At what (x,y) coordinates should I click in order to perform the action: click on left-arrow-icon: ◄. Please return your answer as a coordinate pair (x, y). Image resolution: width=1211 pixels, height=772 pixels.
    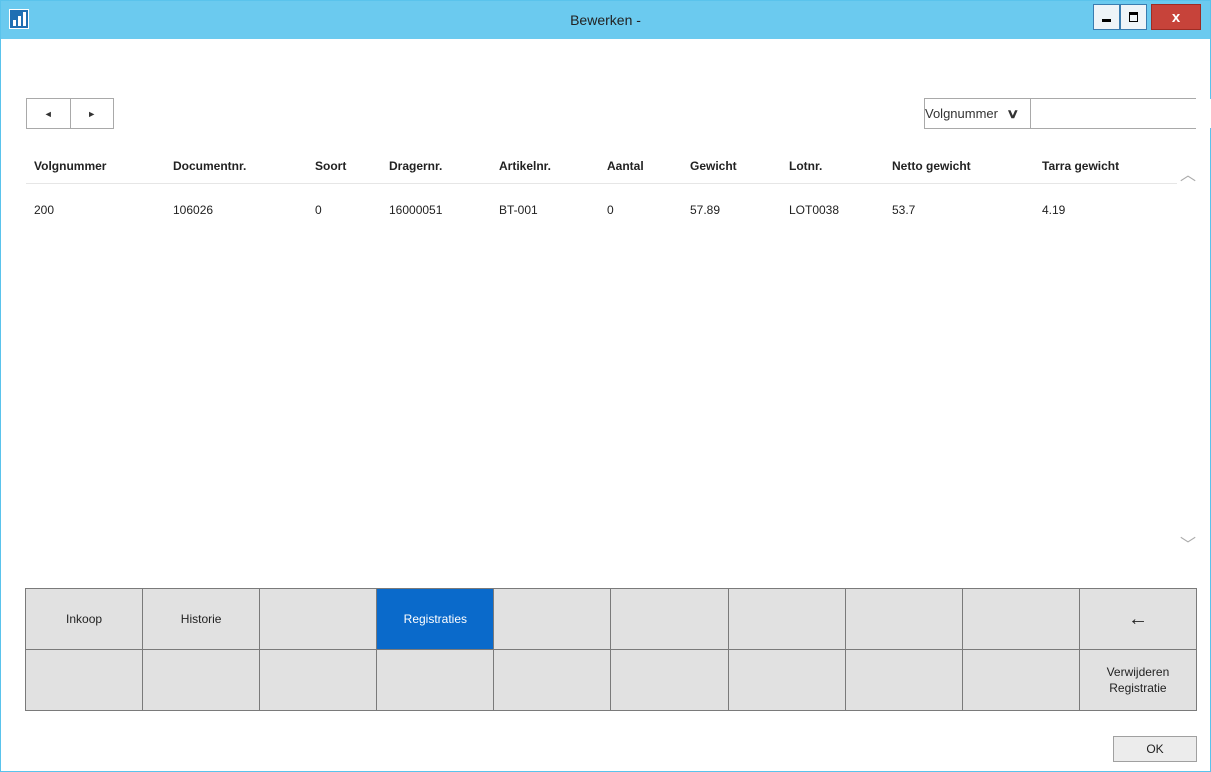
    Looking at the image, I should click on (48, 113).